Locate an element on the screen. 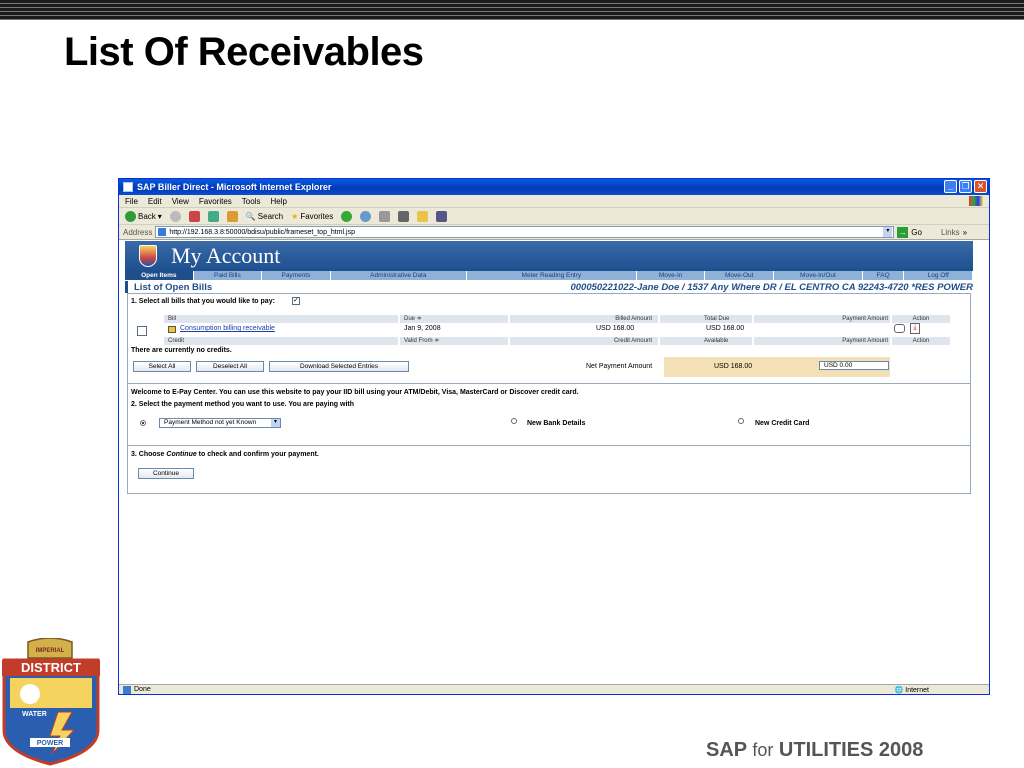  payment-method-select: Payment Method not yet Known ▾ is located at coordinates (220, 423).